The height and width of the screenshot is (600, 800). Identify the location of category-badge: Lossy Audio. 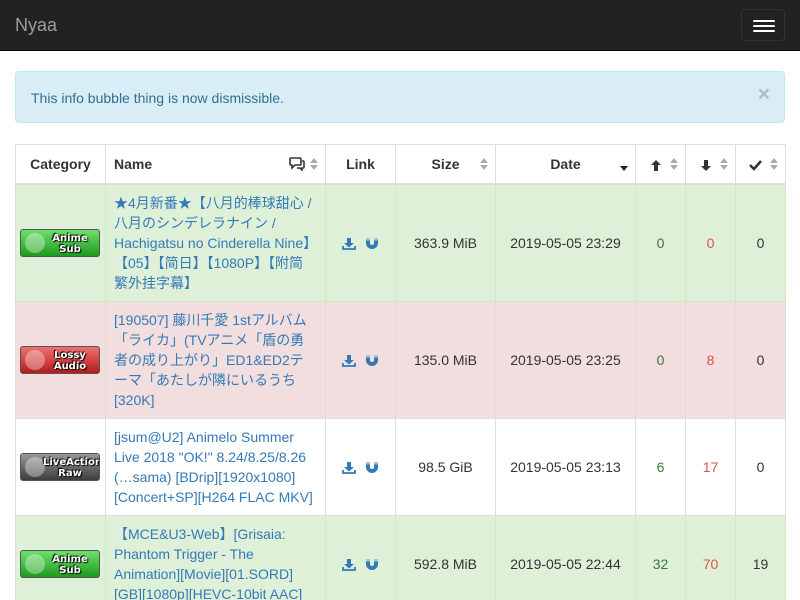
(60, 359).